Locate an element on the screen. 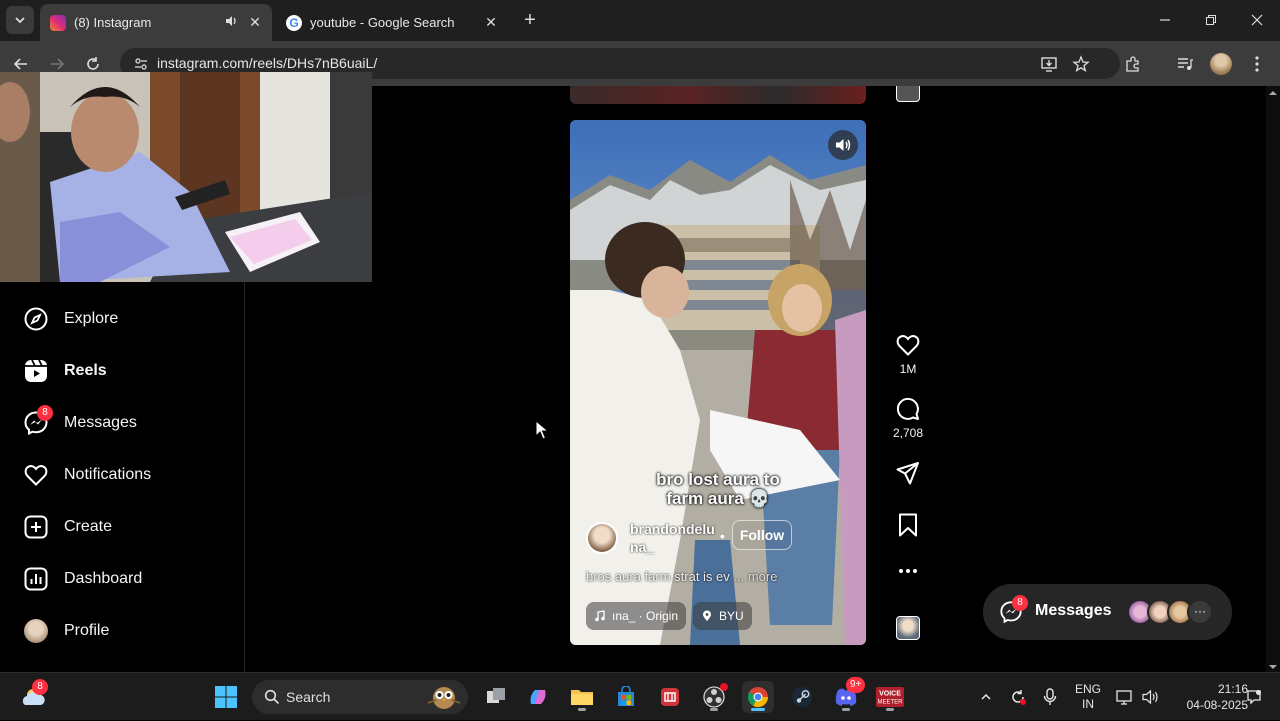  volume-tray-button is located at coordinates (1151, 697).